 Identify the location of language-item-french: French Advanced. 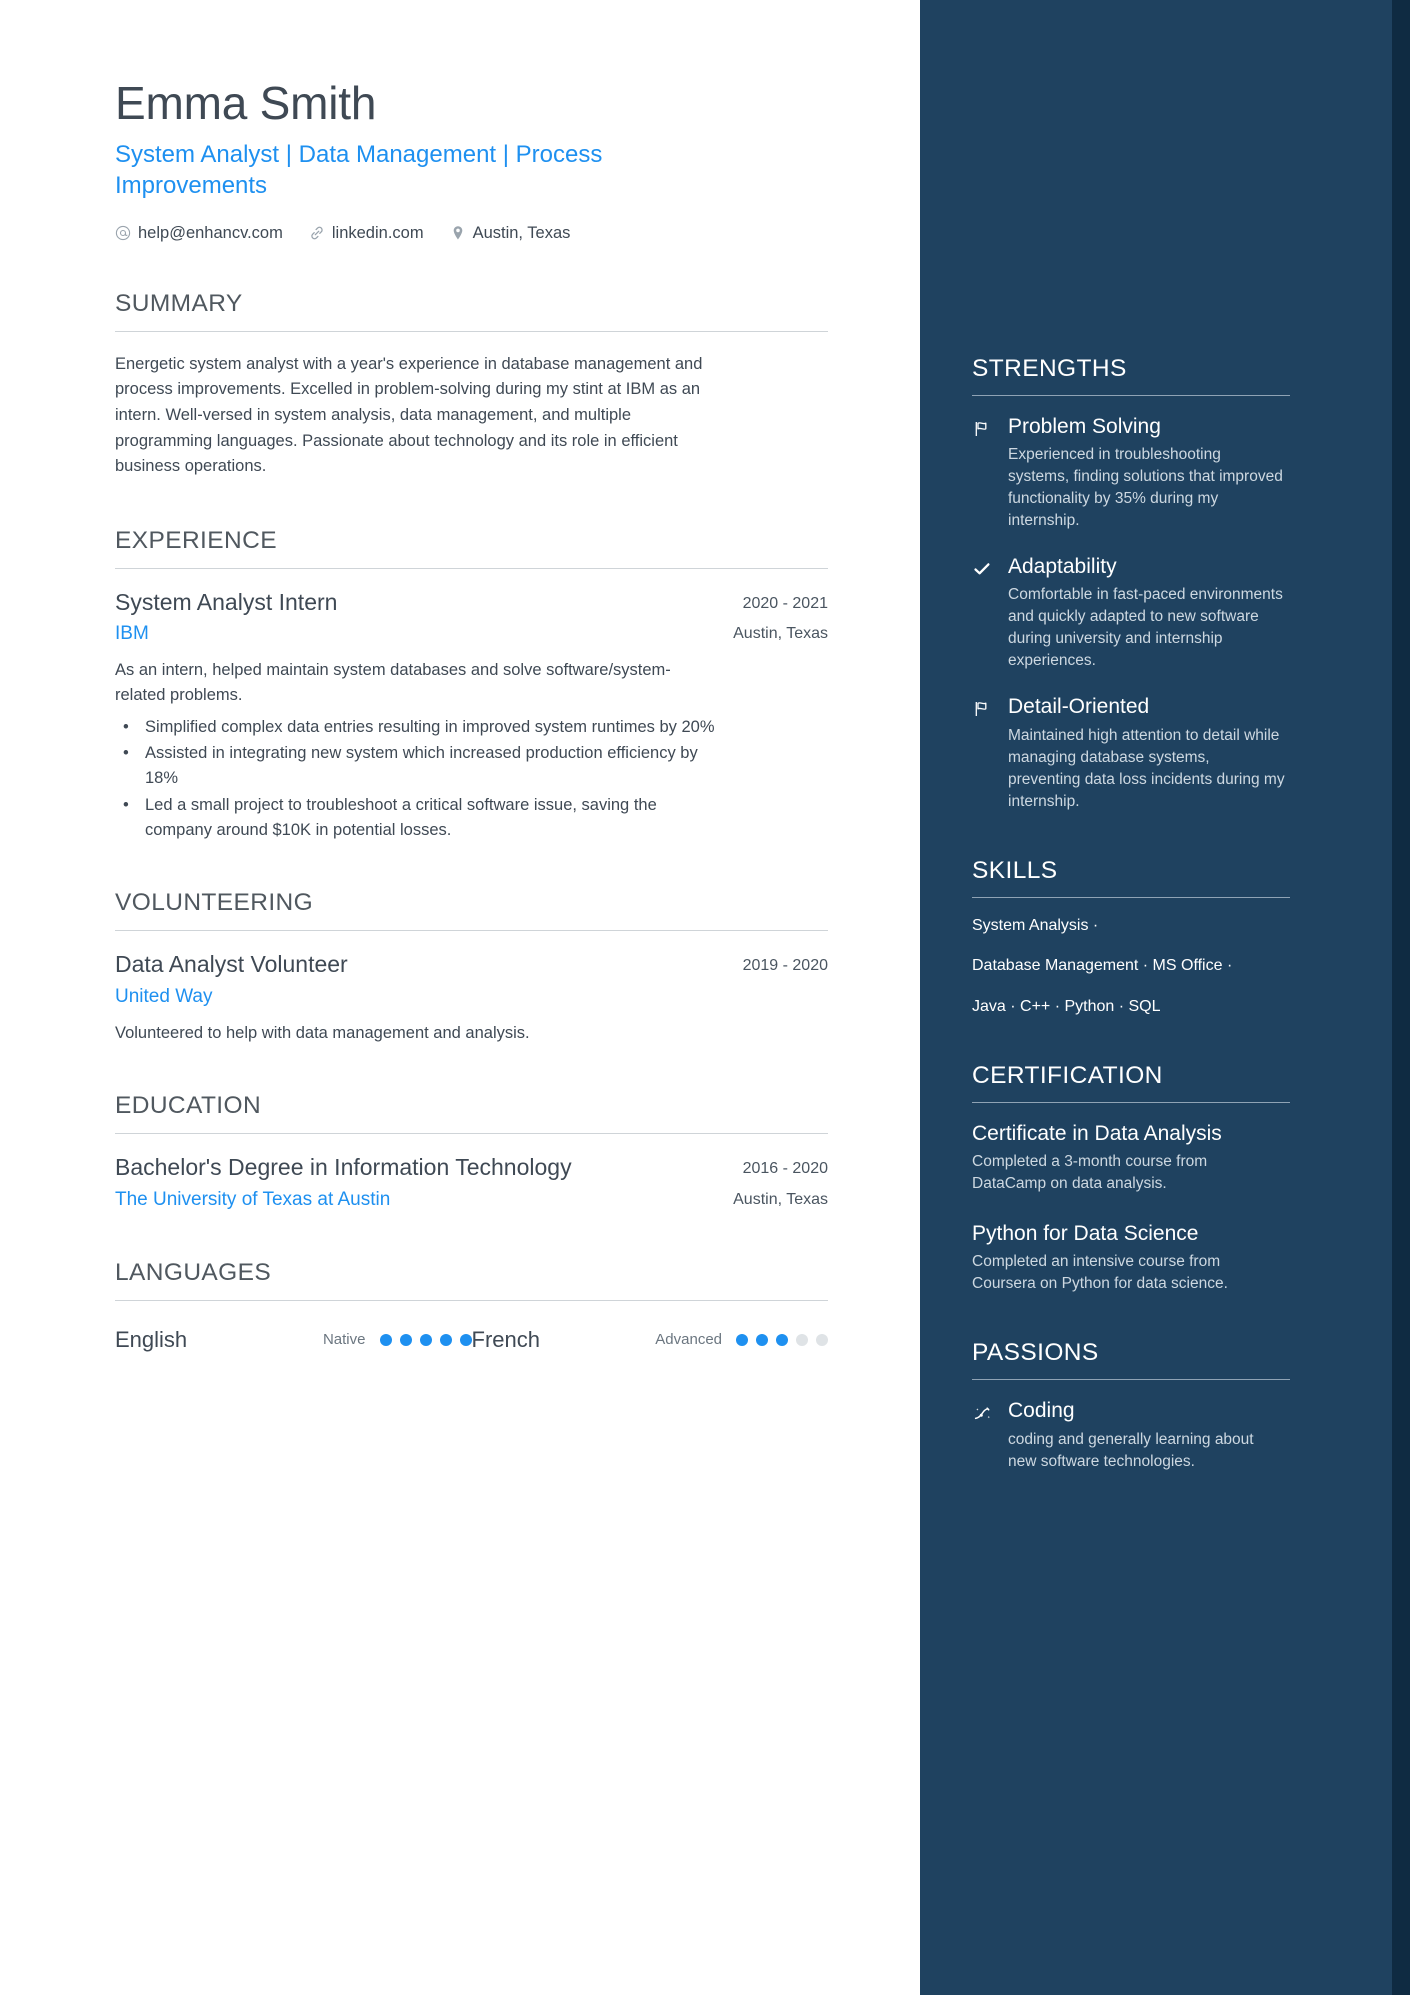
(650, 1340).